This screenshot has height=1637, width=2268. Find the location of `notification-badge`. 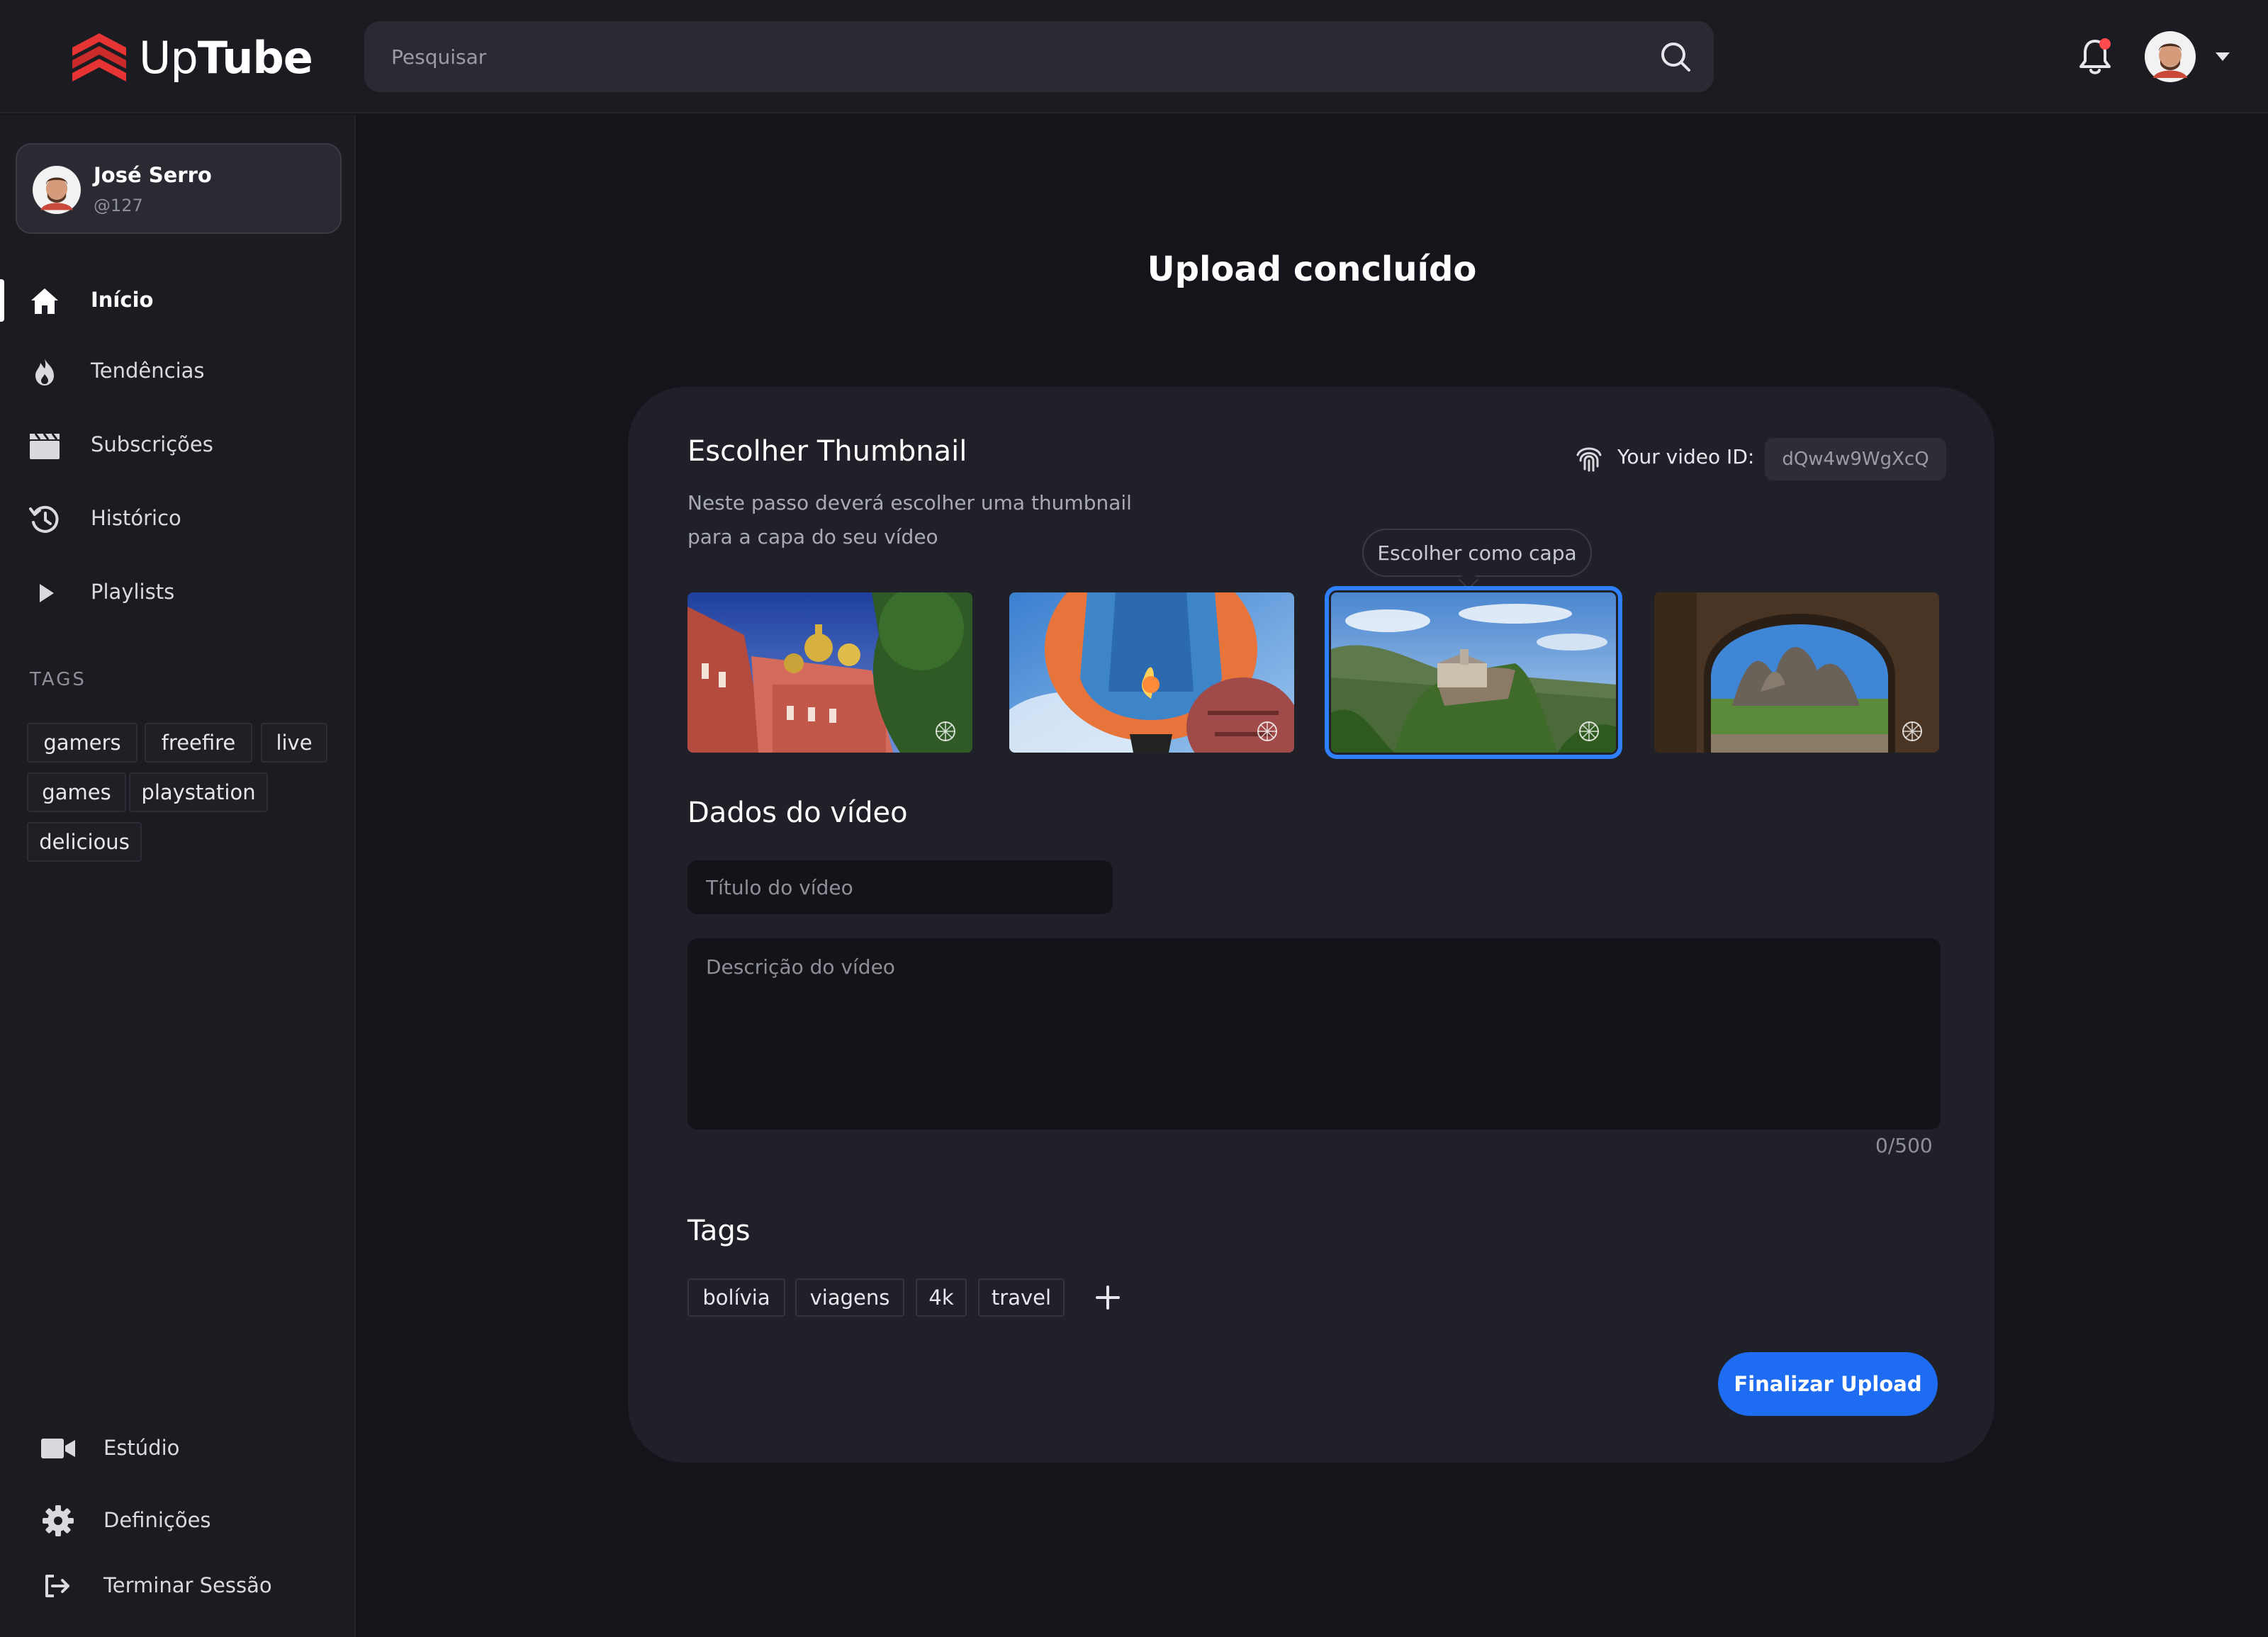

notification-badge is located at coordinates (2105, 44).